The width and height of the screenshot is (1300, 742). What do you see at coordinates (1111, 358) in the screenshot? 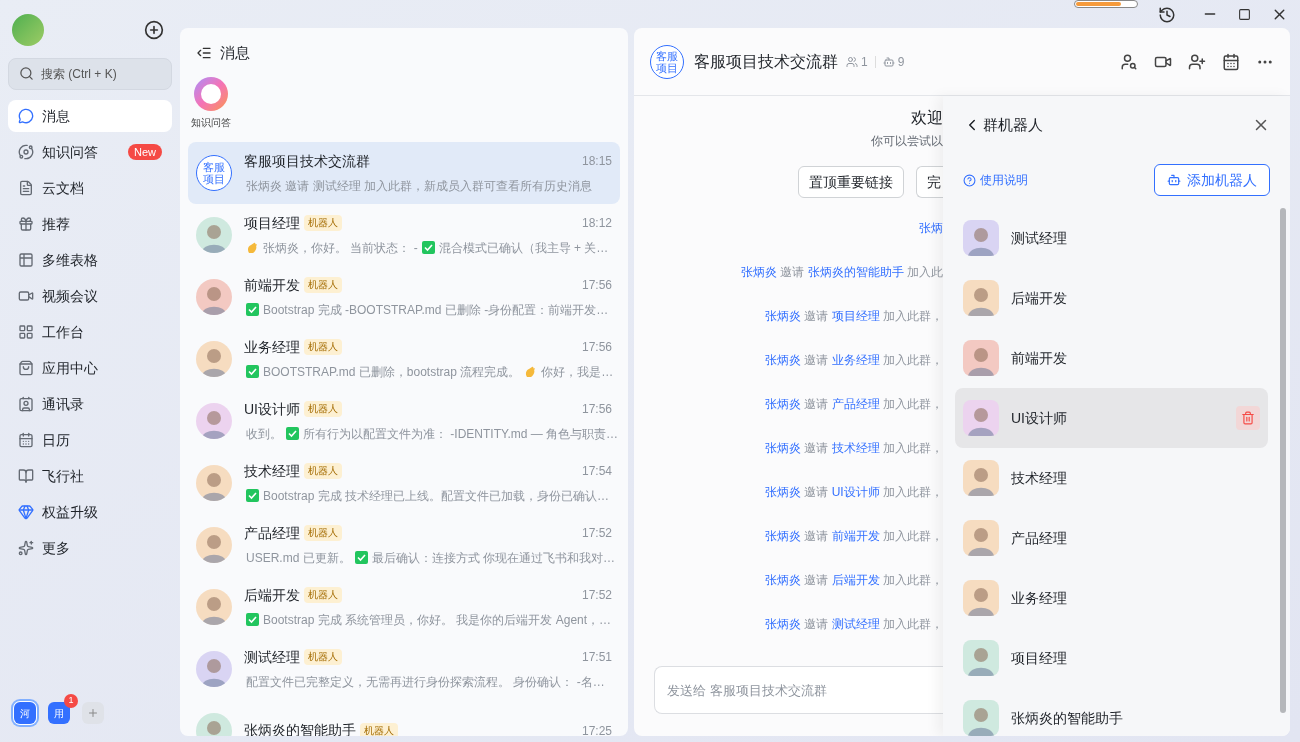
I see `bot-item: 前端开发` at bounding box center [1111, 358].